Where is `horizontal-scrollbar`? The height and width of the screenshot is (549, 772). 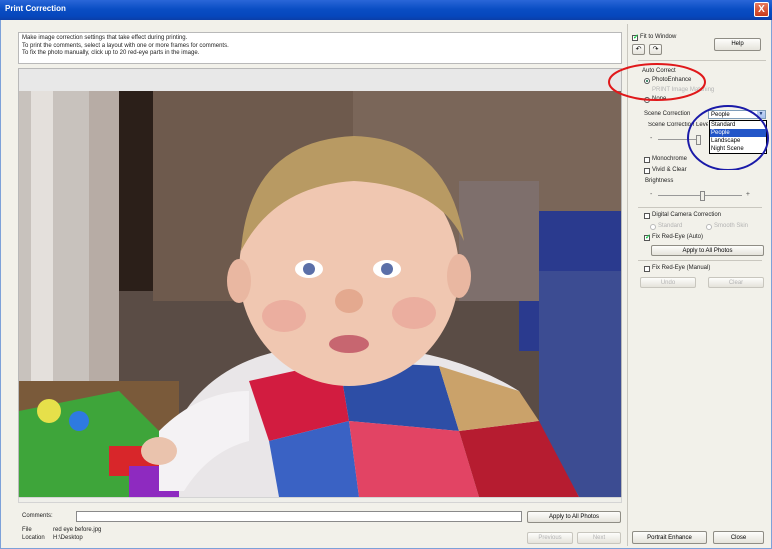 horizontal-scrollbar is located at coordinates (320, 500).